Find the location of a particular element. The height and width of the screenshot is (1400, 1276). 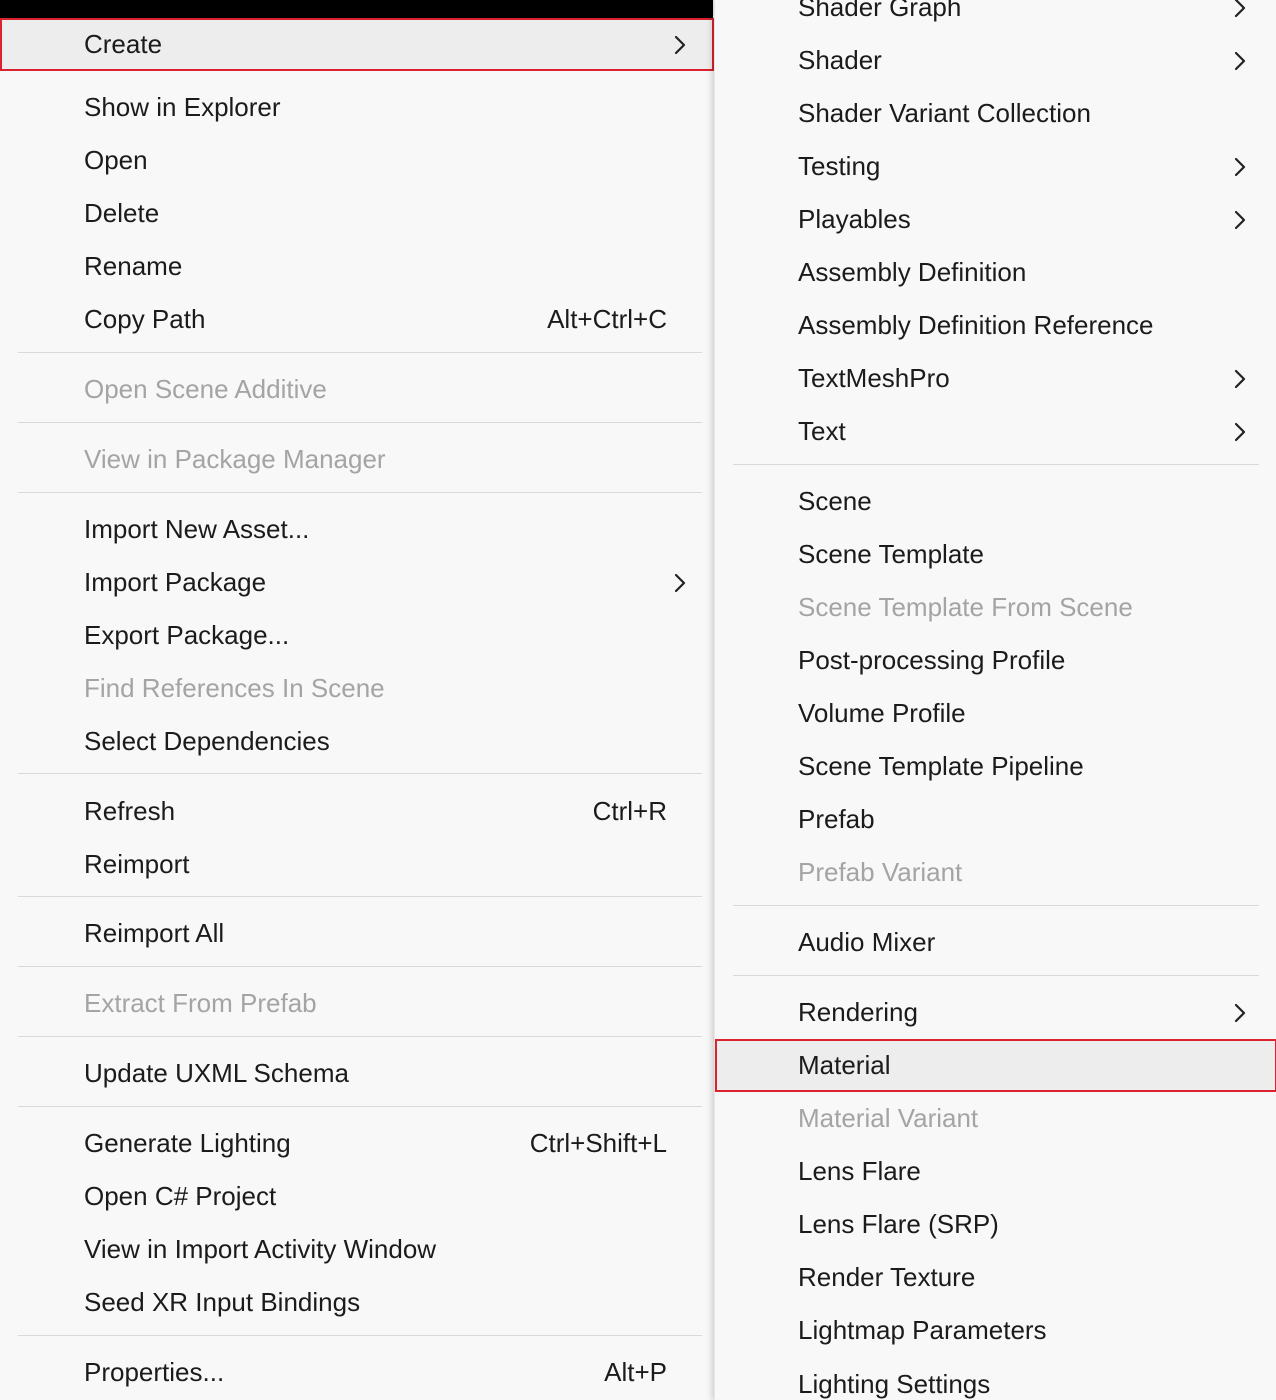

menu-item-label: Find References In Scene is located at coordinates (234, 688).